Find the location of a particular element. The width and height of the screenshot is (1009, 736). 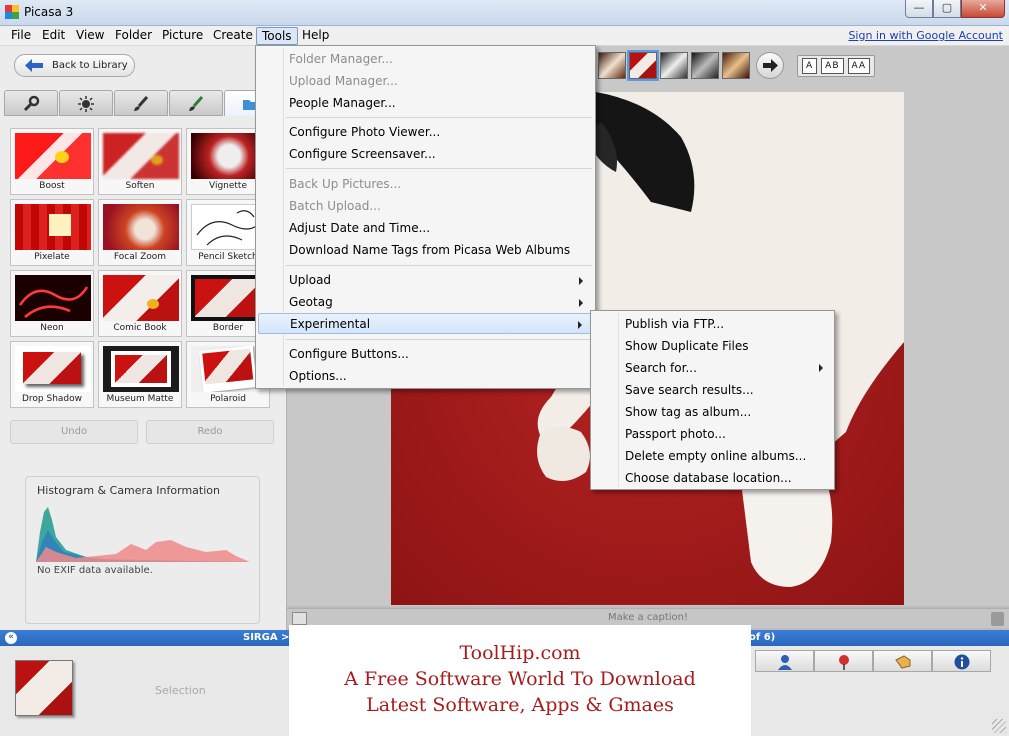

menu-edit: Edit is located at coordinates (53, 36).